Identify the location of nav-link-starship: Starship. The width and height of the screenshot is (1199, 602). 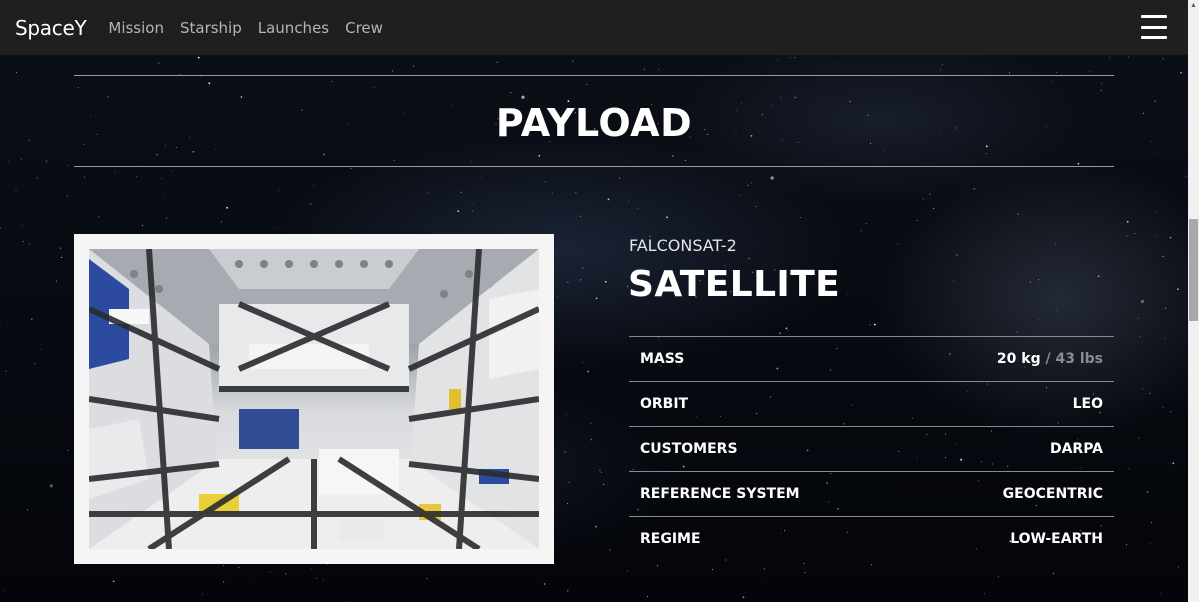
(211, 28).